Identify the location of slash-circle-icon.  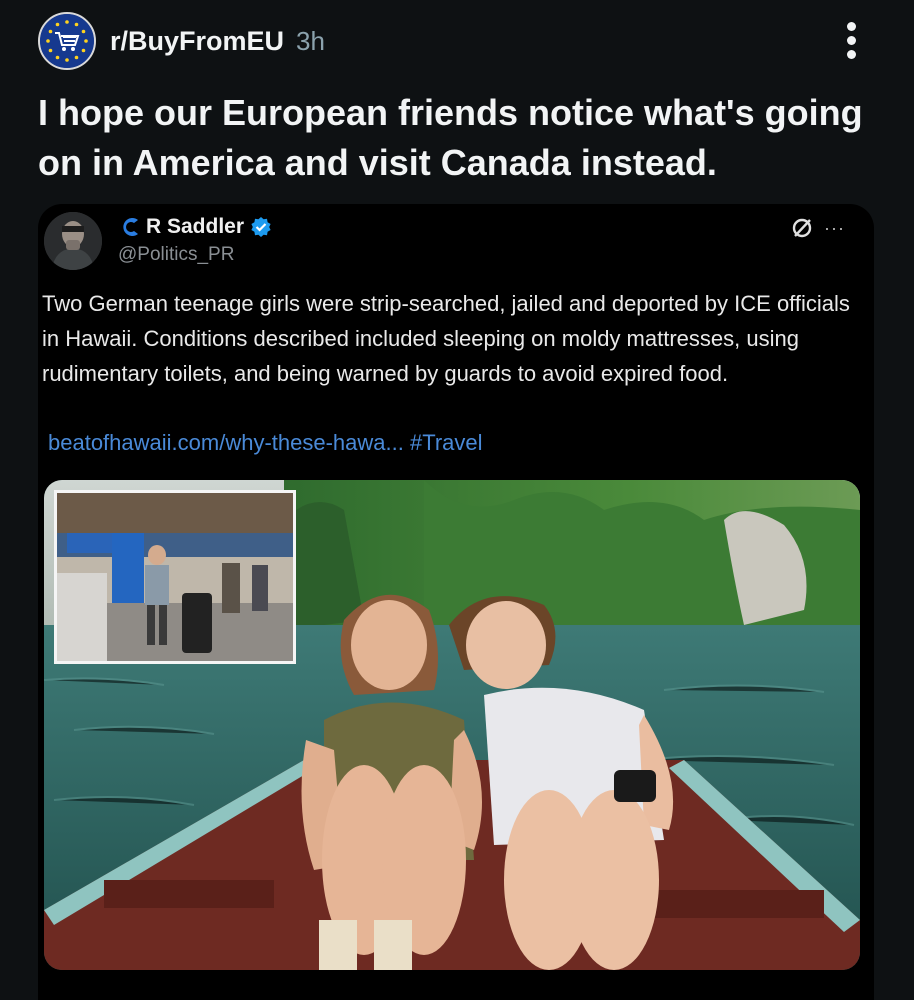
(802, 228).